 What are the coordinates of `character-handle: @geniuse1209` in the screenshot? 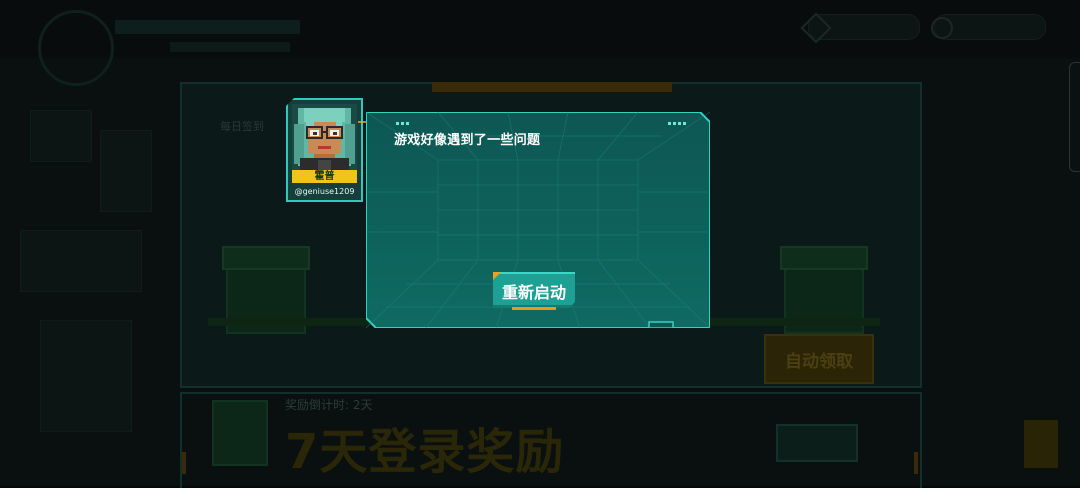 It's located at (324, 191).